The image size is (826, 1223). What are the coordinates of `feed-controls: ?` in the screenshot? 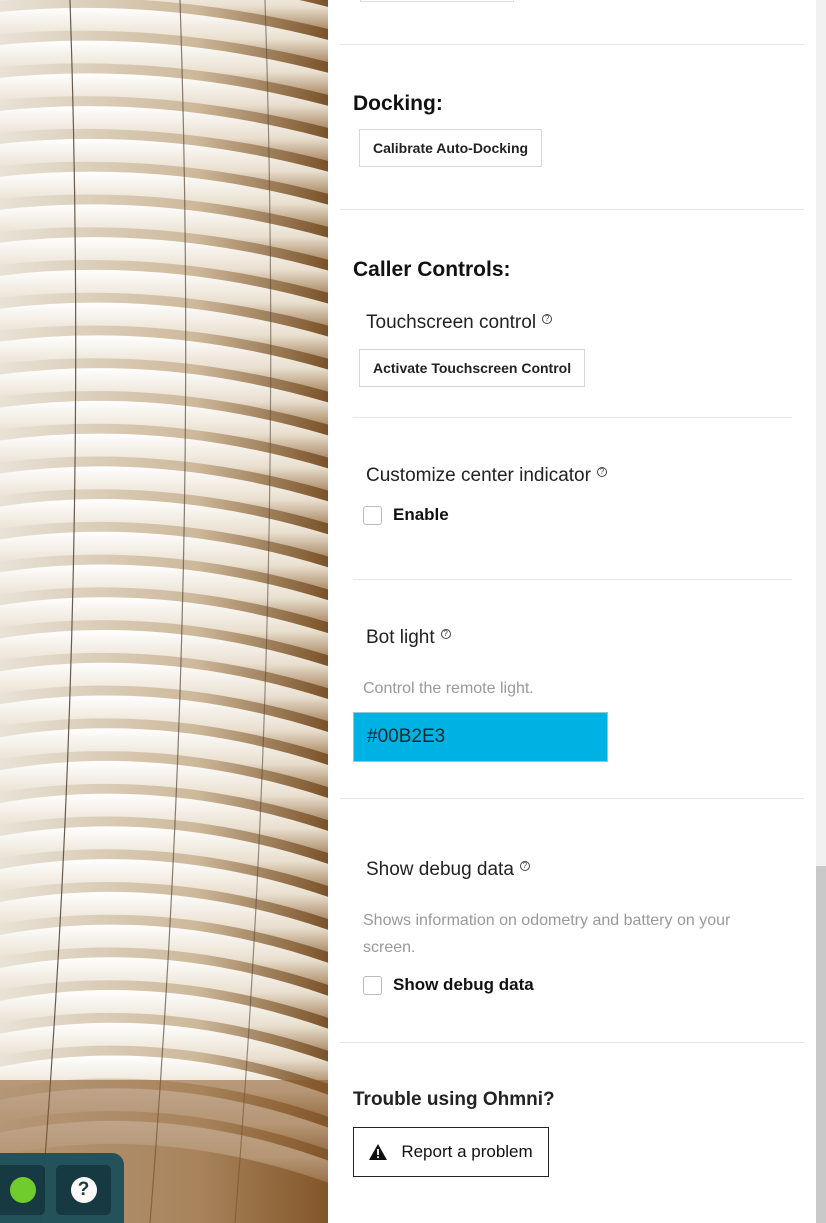 It's located at (62, 1188).